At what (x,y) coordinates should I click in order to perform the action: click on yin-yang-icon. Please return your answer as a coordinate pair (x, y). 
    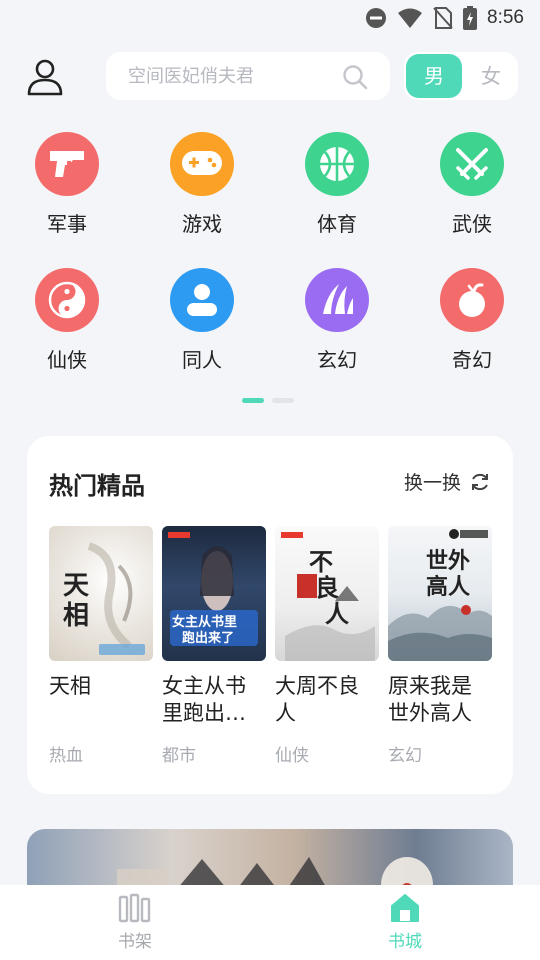
    Looking at the image, I should click on (67, 300).